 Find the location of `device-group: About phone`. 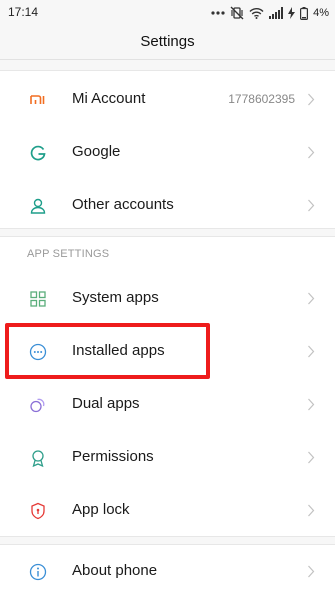

device-group: About phone is located at coordinates (167, 570).